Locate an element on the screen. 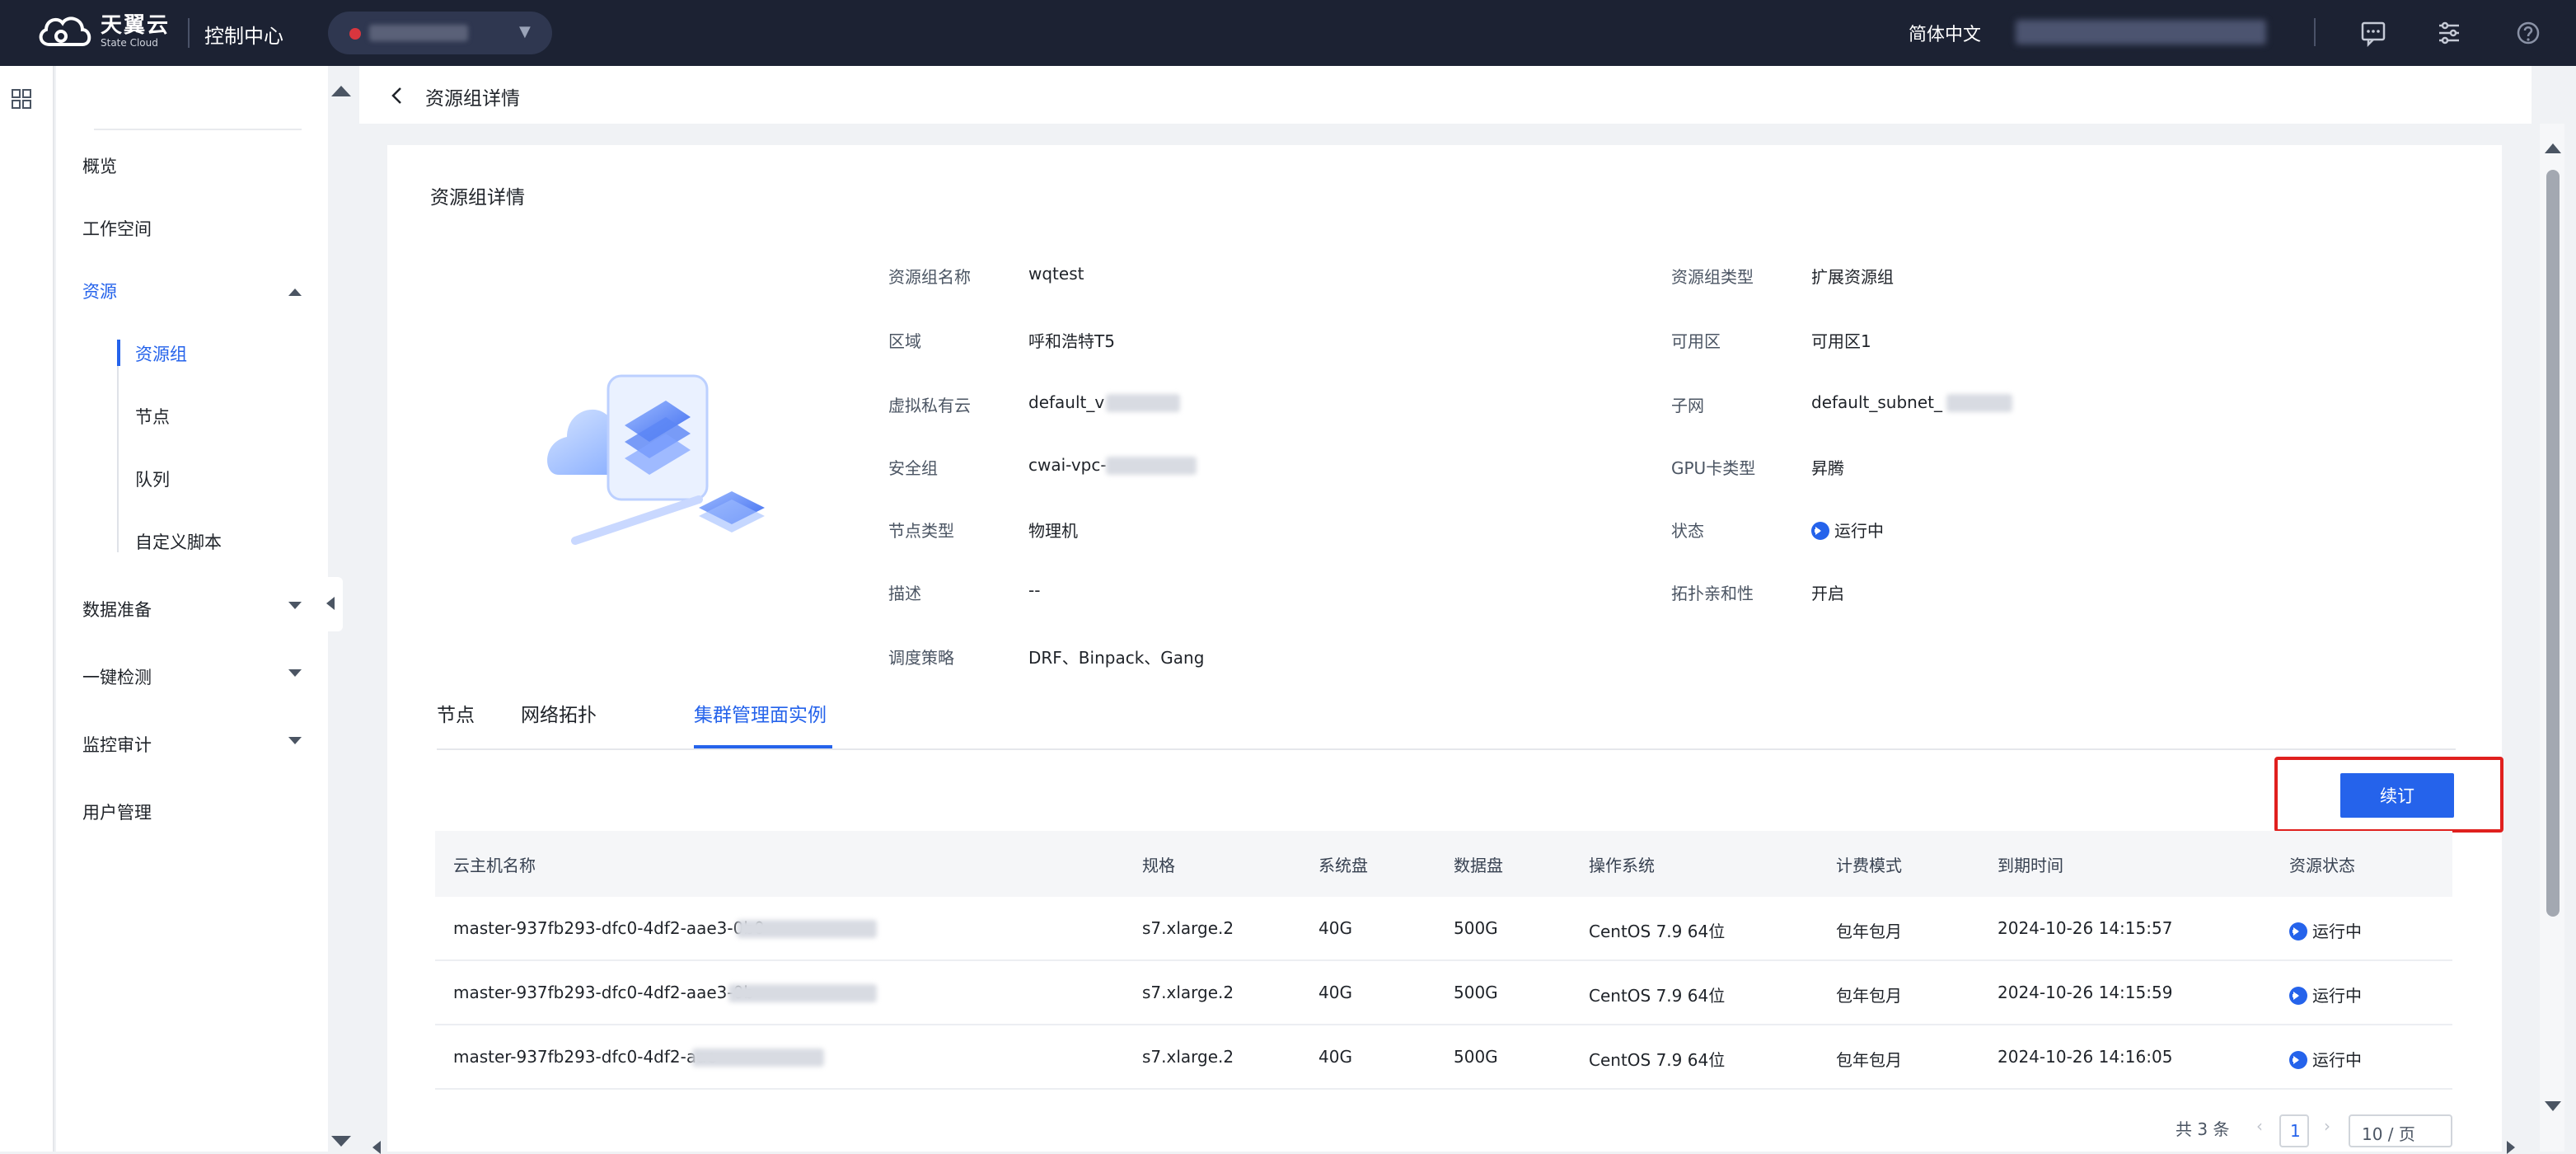 This screenshot has height=1154, width=2576. column-header: 数据盘 is located at coordinates (1478, 865).